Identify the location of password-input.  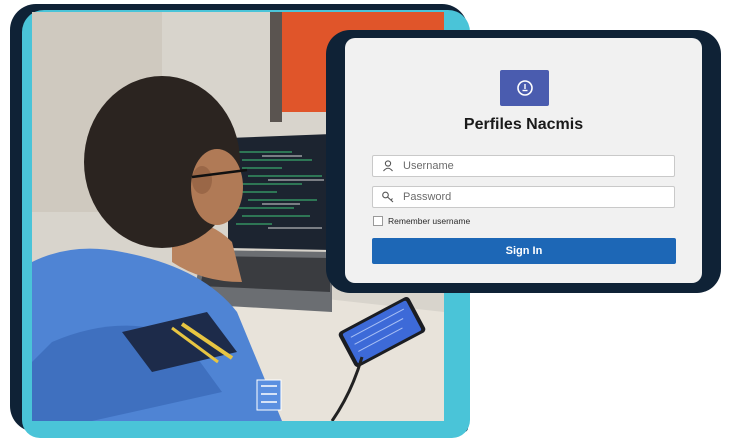
(528, 197).